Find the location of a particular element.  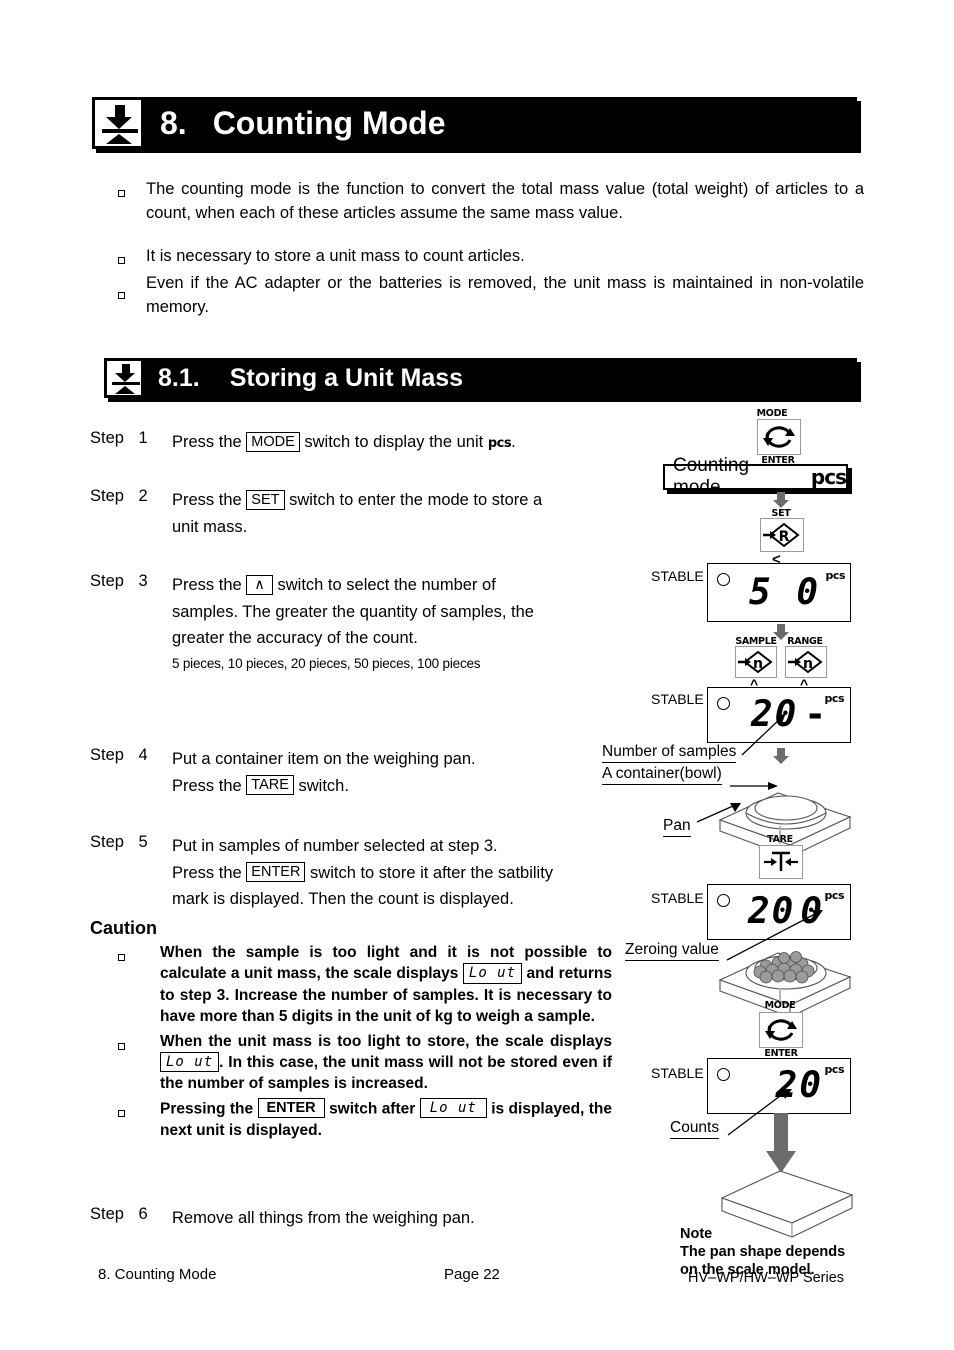

svg-text: R is located at coordinates (784, 537).